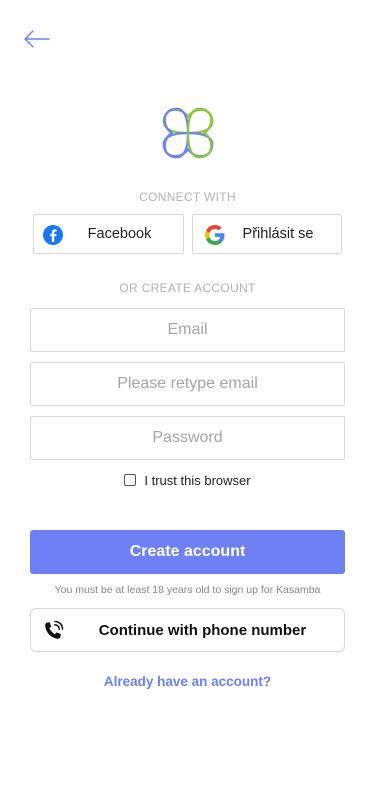  I want to click on phone-login-label: Continue with phone number, so click(202, 630).